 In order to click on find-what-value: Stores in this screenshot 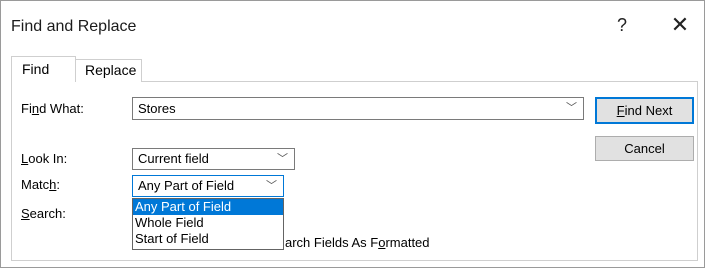, I will do `click(157, 108)`.